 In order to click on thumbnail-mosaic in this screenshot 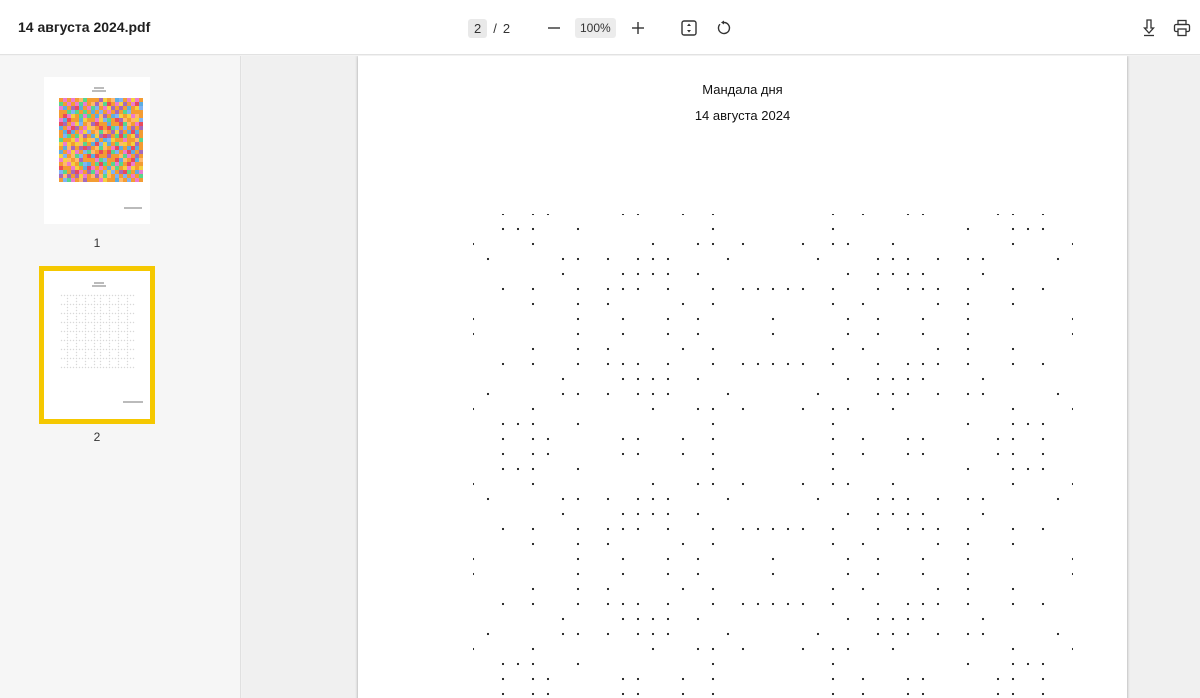, I will do `click(101, 140)`.